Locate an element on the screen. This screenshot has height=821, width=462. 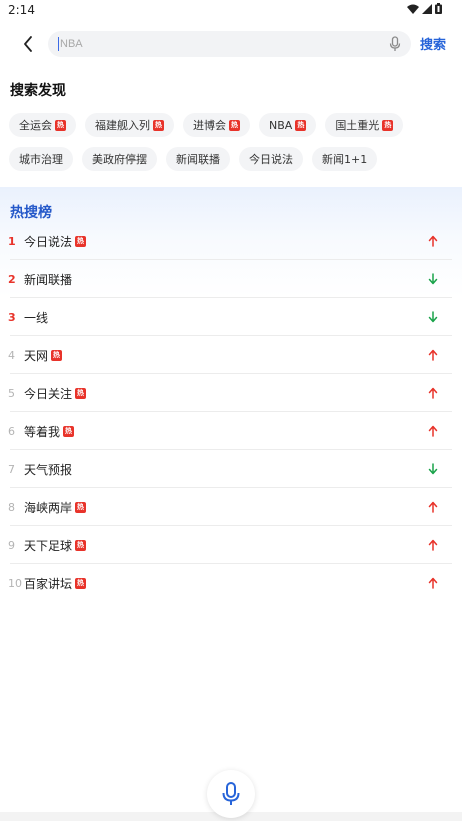
discover-chip: 今日说法 is located at coordinates (271, 159).